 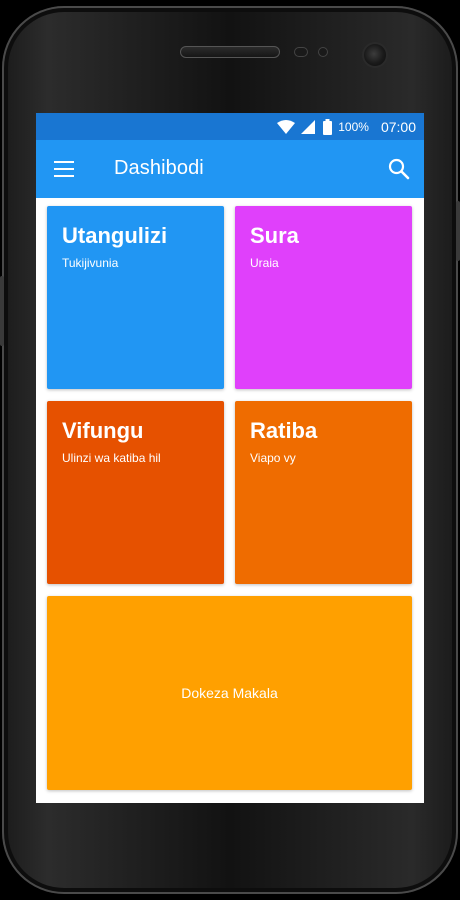 I want to click on page-title: Dashibodi, so click(x=159, y=168).